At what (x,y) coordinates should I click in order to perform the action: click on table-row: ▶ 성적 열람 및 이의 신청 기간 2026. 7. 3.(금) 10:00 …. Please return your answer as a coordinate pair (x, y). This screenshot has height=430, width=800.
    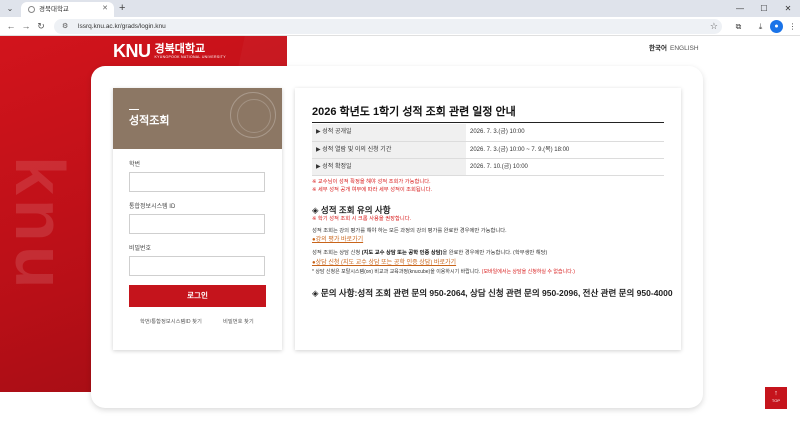
    Looking at the image, I should click on (488, 150).